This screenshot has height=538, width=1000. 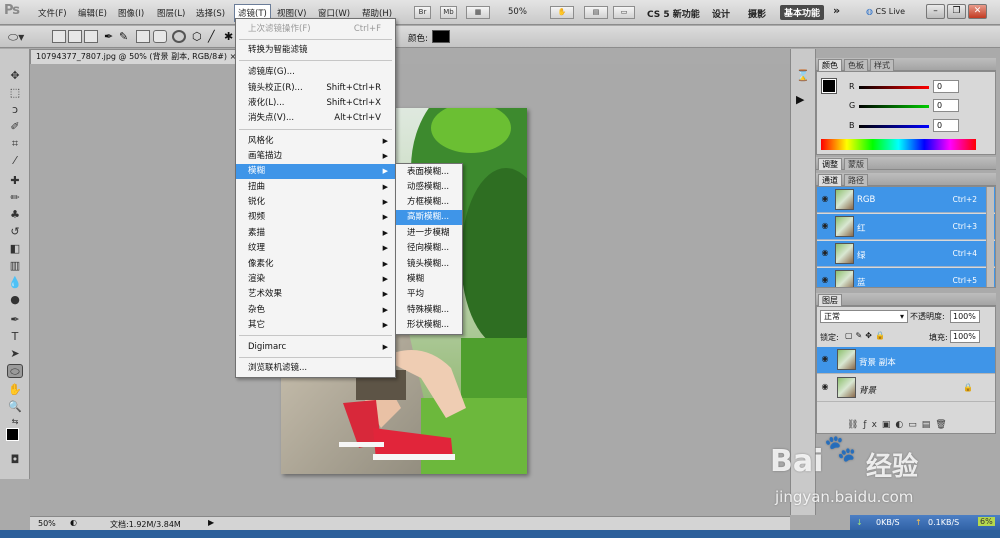 I want to click on menu-item-brush-strokes: 画笔描边 ▶, so click(x=315, y=156).